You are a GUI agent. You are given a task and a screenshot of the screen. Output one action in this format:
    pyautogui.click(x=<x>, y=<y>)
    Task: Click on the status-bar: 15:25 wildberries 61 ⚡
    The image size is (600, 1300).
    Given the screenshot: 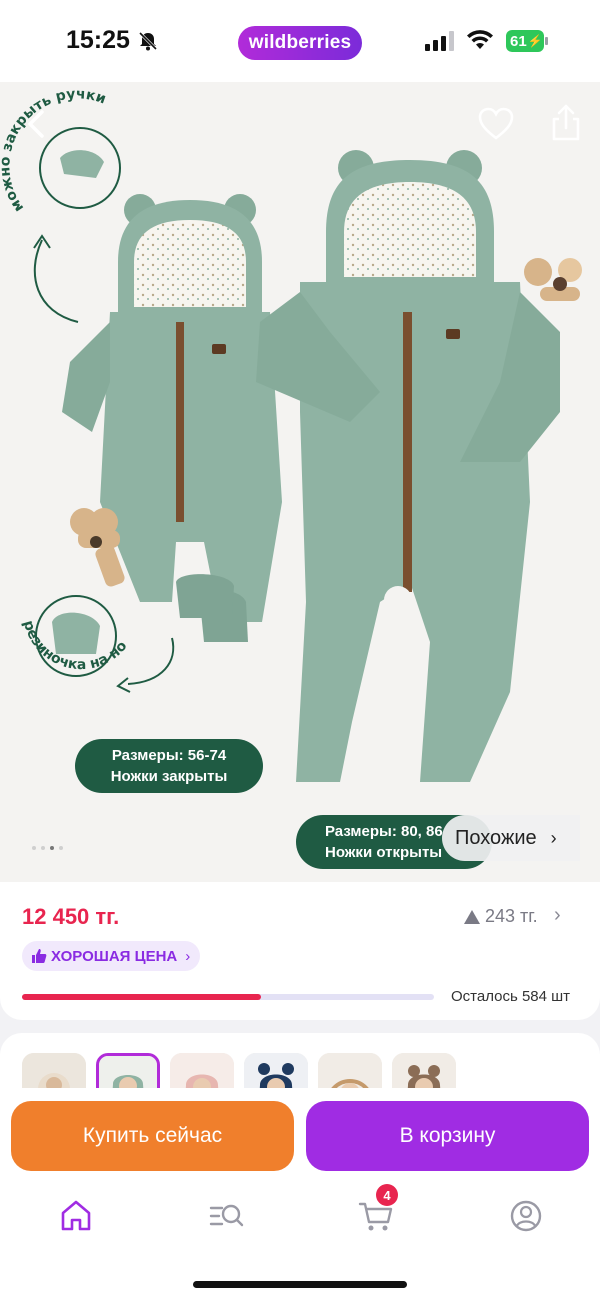 What is the action you would take?
    pyautogui.click(x=300, y=41)
    